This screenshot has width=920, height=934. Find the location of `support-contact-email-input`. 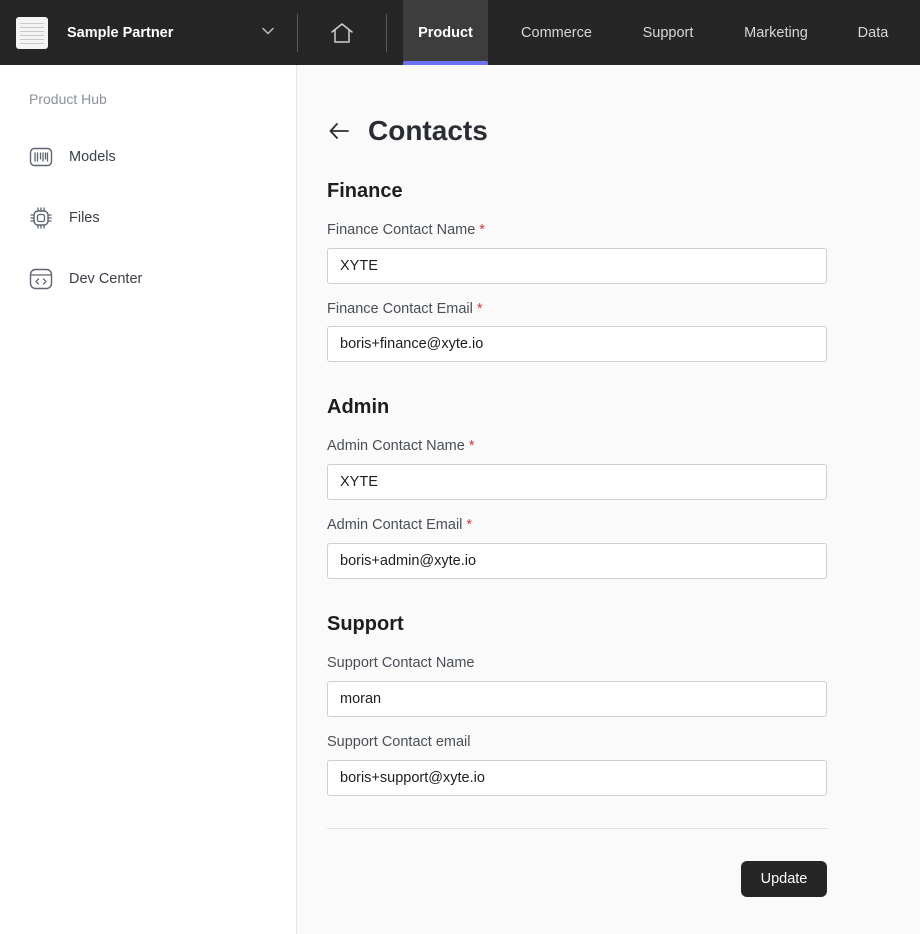

support-contact-email-input is located at coordinates (577, 778).